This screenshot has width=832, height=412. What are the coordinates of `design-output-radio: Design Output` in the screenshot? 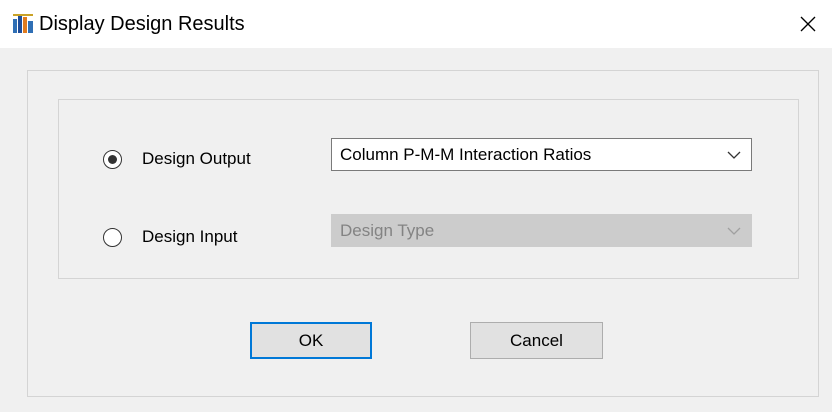 It's located at (177, 159).